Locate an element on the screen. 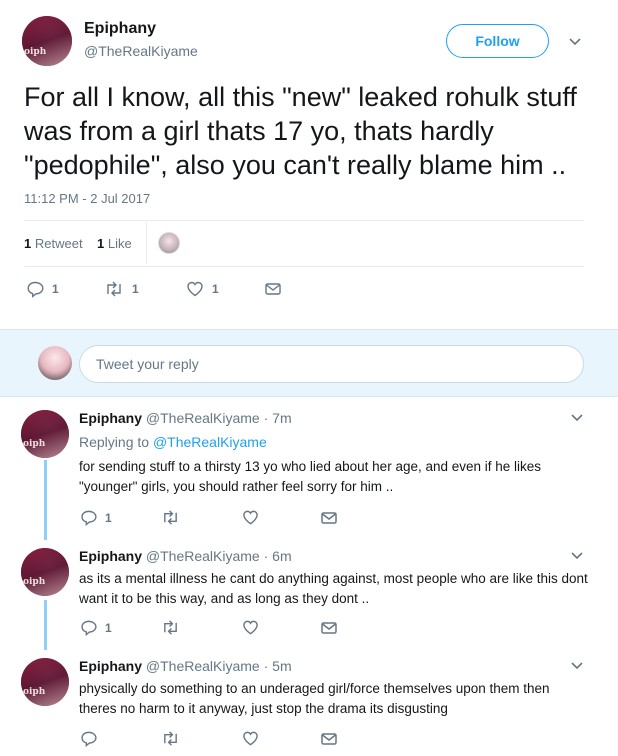 This screenshot has height=756, width=618. follow-button: Follow is located at coordinates (497, 41).